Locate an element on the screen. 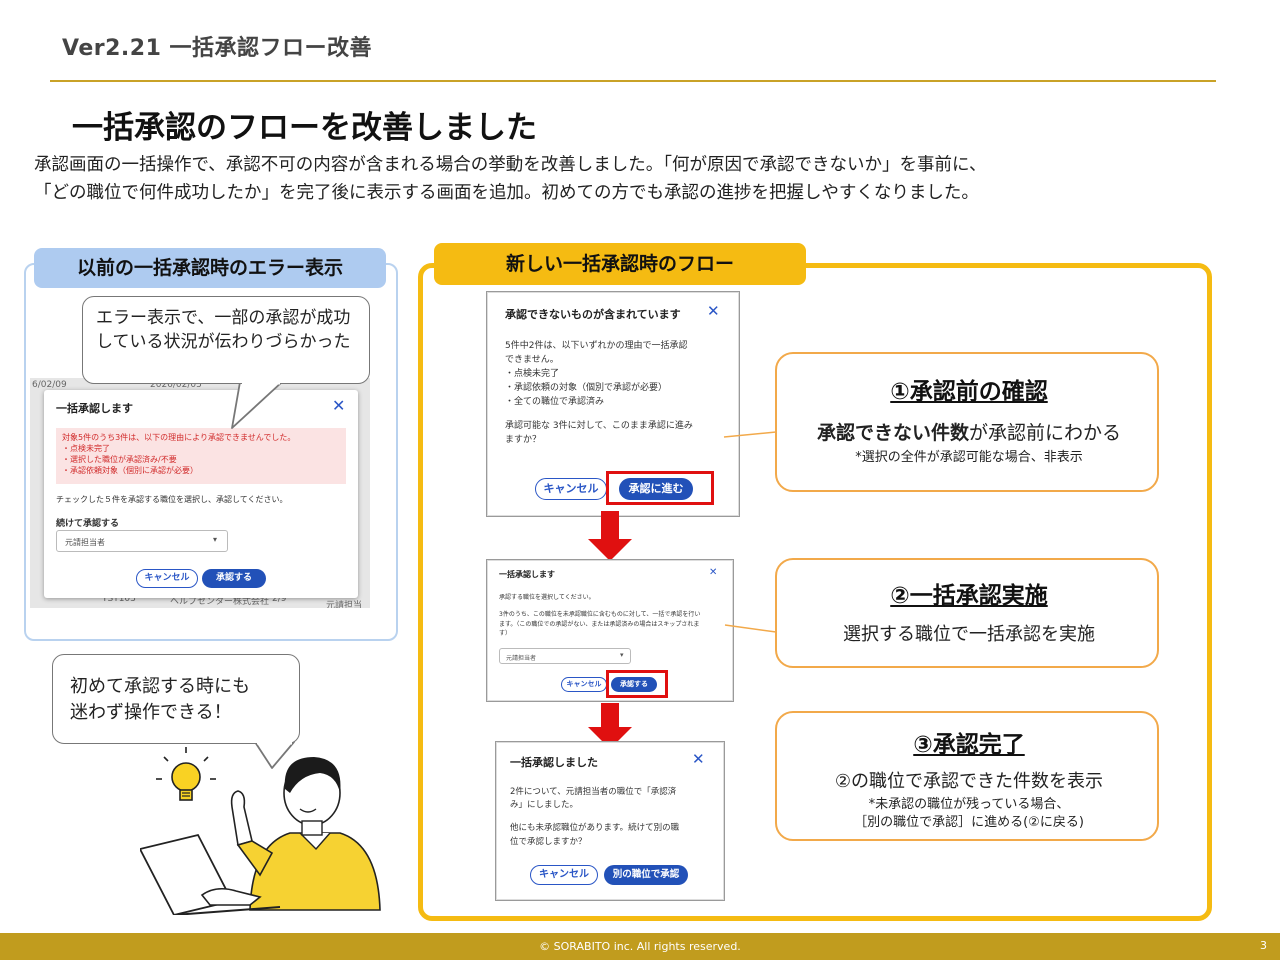  step2-main: 選択する職位で一括承認を実施 is located at coordinates (969, 634).